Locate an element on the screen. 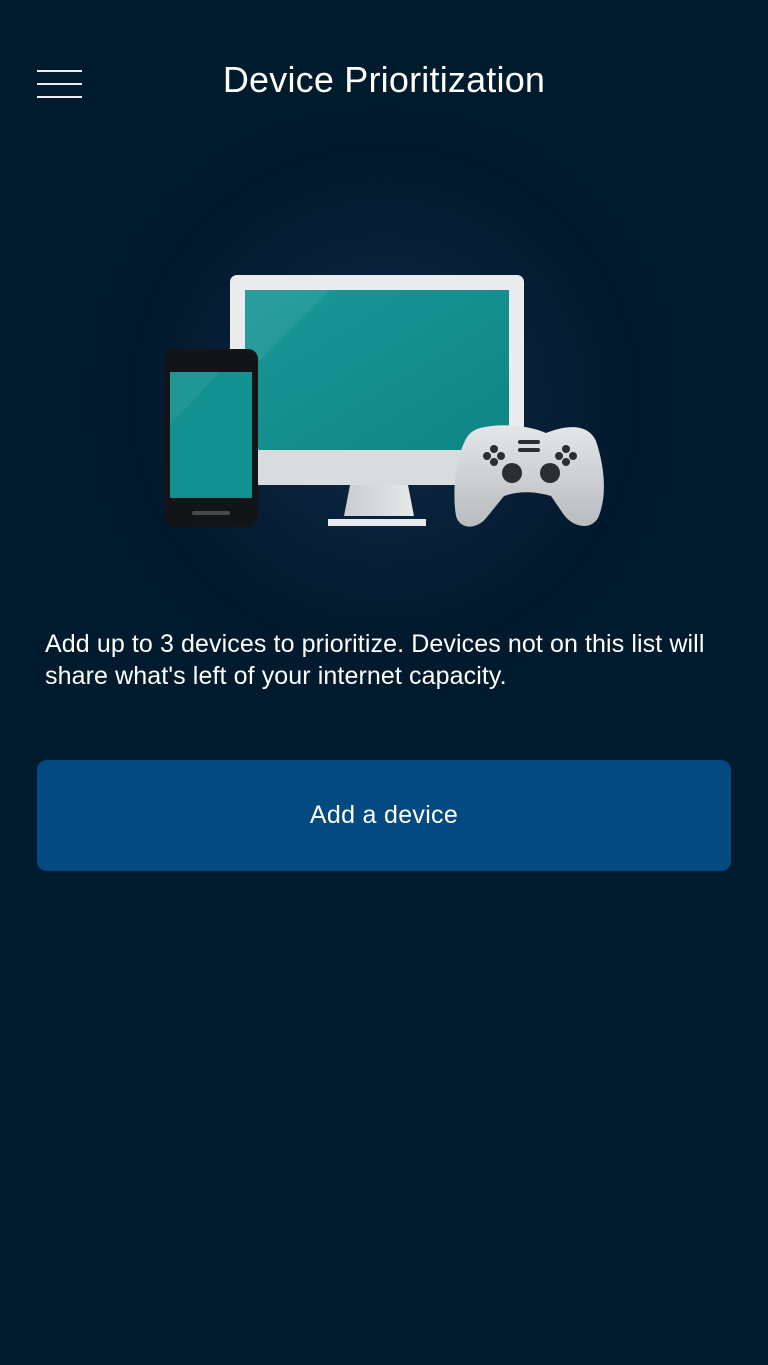 Image resolution: width=768 pixels, height=1365 pixels. add-device-button: Add a device is located at coordinates (384, 815).